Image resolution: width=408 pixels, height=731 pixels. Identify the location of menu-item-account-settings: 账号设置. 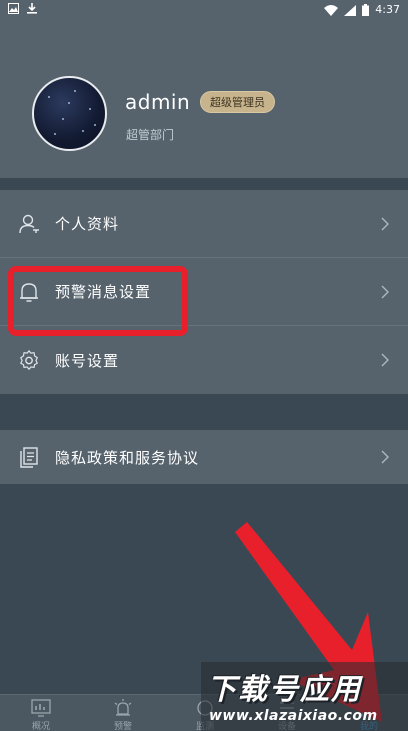
(204, 360).